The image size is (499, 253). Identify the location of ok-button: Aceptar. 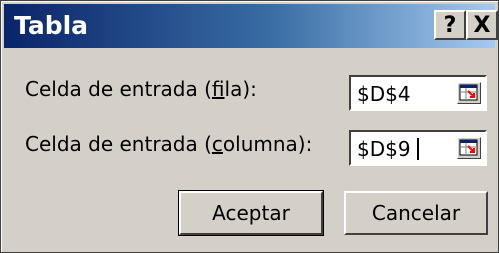
(251, 213).